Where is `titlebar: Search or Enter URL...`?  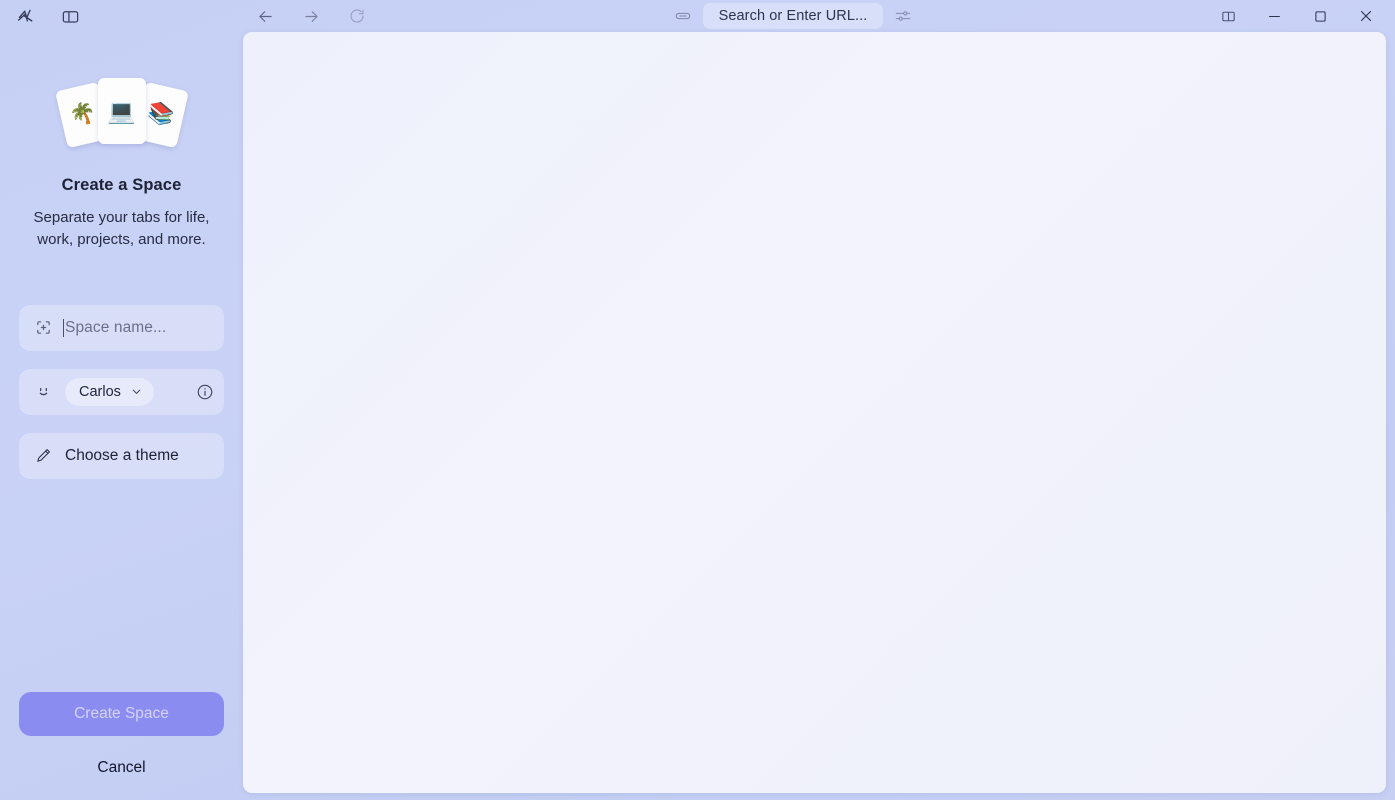
titlebar: Search or Enter URL... is located at coordinates (697, 16).